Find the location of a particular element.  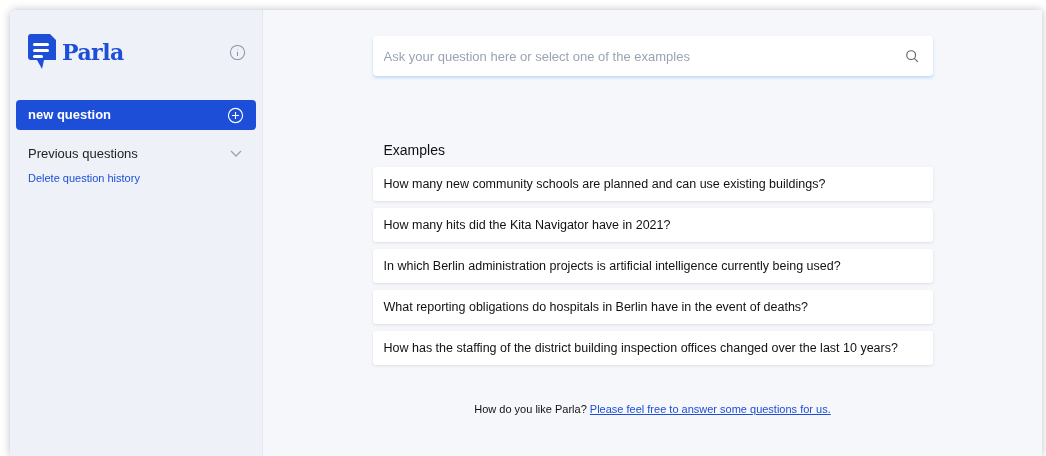

previous-questions-toggle: Previous questions is located at coordinates (136, 154).